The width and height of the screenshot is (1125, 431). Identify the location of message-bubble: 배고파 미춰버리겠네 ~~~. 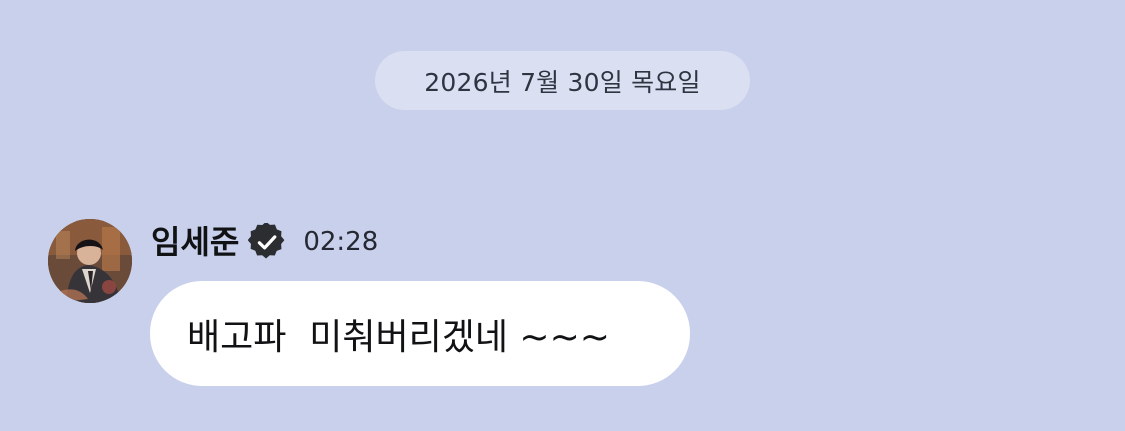
(420, 333).